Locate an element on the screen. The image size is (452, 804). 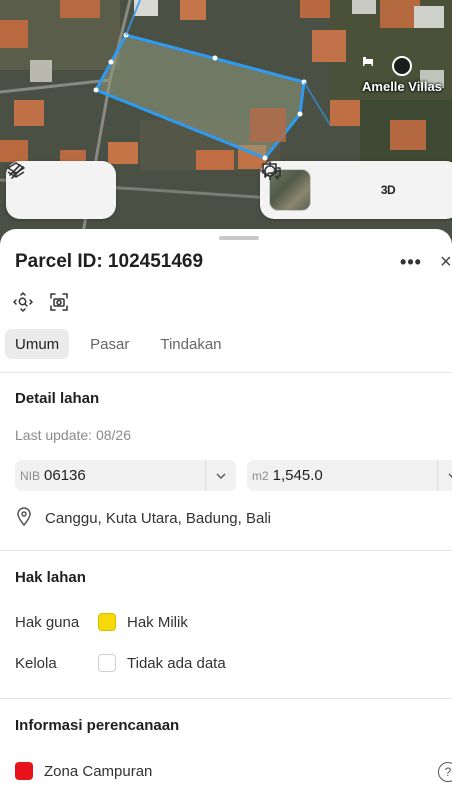
zone-row: Zona Campuran is located at coordinates (83, 771).